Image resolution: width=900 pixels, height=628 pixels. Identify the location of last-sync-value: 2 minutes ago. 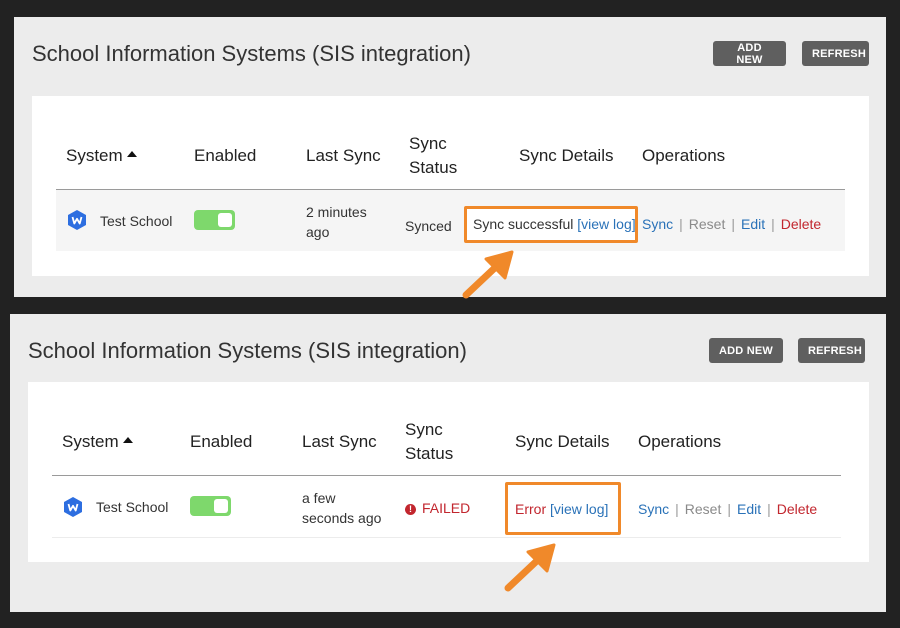
(336, 222).